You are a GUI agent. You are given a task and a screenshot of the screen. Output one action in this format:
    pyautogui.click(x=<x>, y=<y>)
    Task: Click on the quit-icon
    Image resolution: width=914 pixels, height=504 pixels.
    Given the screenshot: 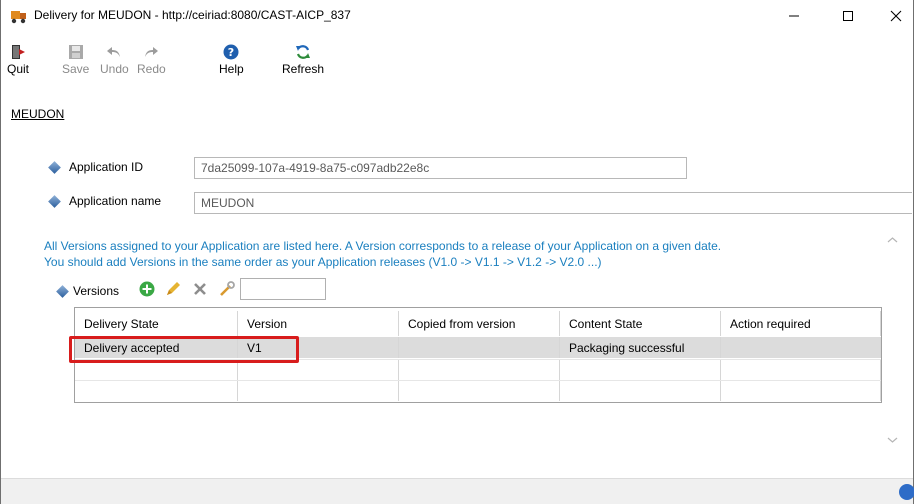 What is the action you would take?
    pyautogui.click(x=18, y=52)
    